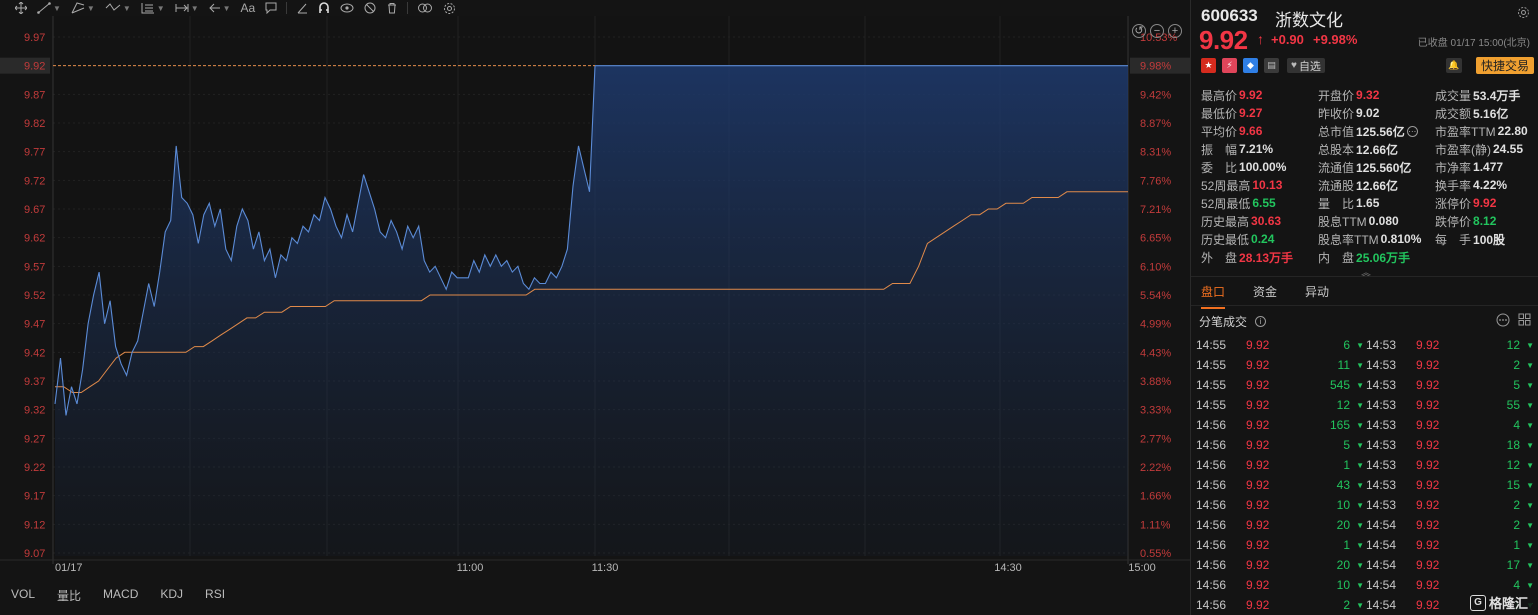 The image size is (1538, 615). I want to click on quote-row: 历史最高 30.63 股息TTM 0.080 跌停价 8.12, so click(1368, 221).